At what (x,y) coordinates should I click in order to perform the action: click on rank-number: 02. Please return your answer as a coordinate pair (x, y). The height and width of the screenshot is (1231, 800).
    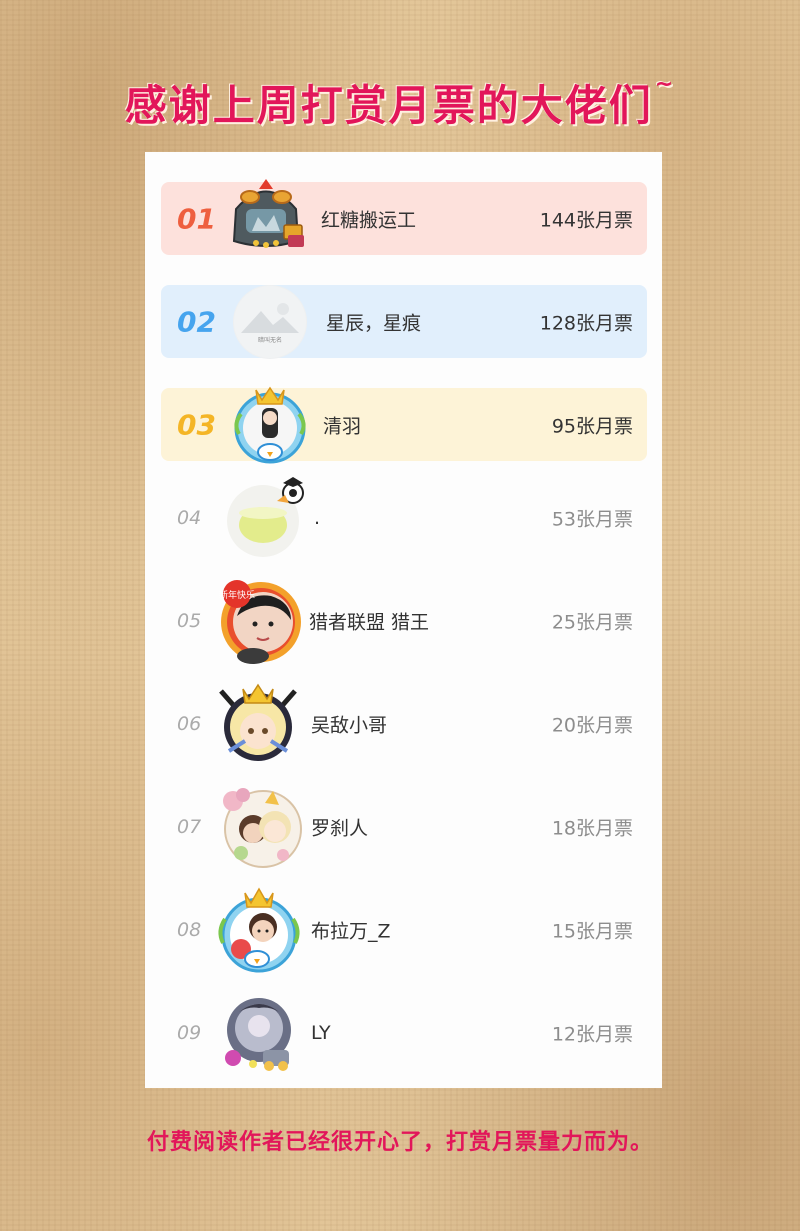
    Looking at the image, I should click on (196, 321).